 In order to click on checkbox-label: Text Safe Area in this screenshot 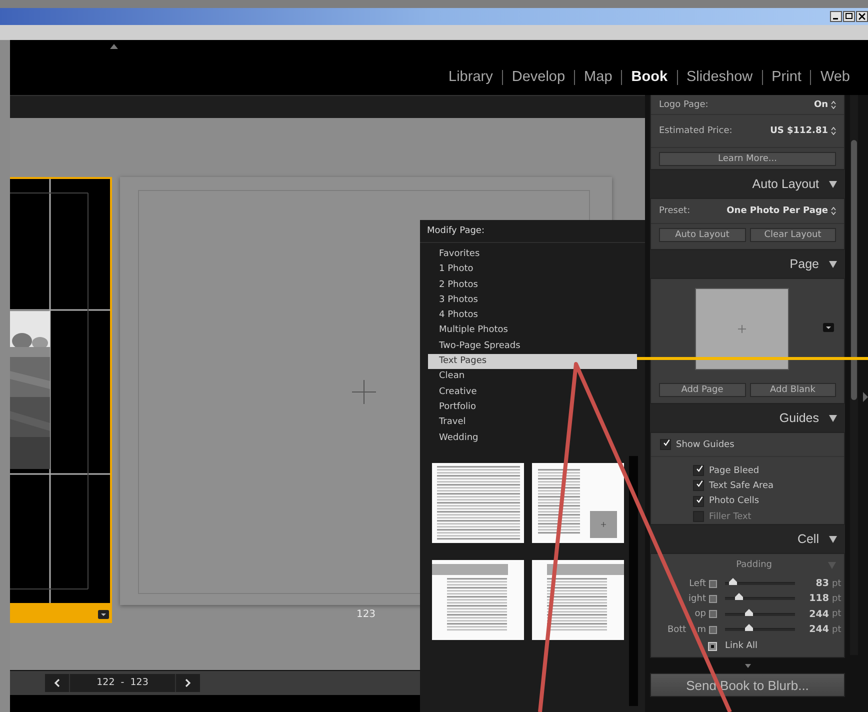, I will do `click(741, 485)`.